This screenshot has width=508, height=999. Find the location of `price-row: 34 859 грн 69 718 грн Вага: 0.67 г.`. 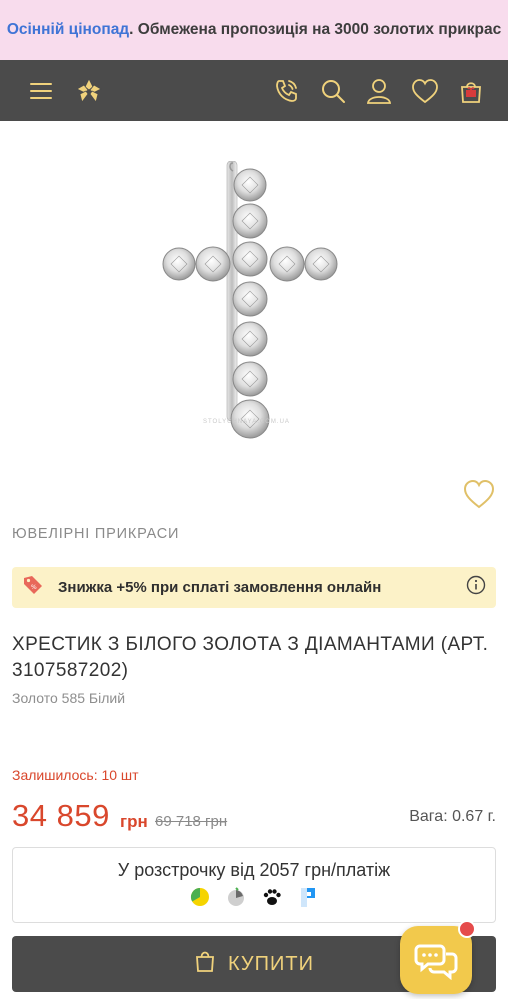

price-row: 34 859 грн 69 718 грн Вага: 0.67 г. is located at coordinates (254, 818).